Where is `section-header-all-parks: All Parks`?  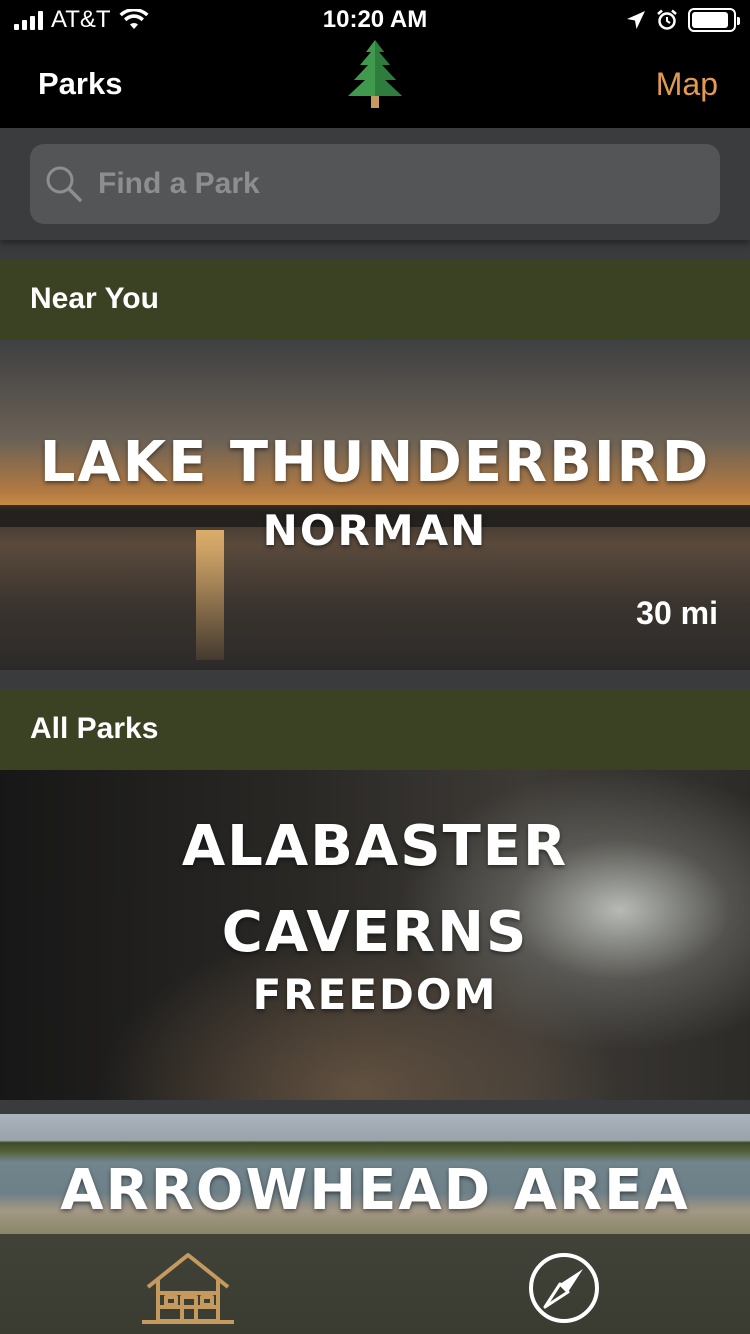
section-header-all-parks: All Parks is located at coordinates (375, 730).